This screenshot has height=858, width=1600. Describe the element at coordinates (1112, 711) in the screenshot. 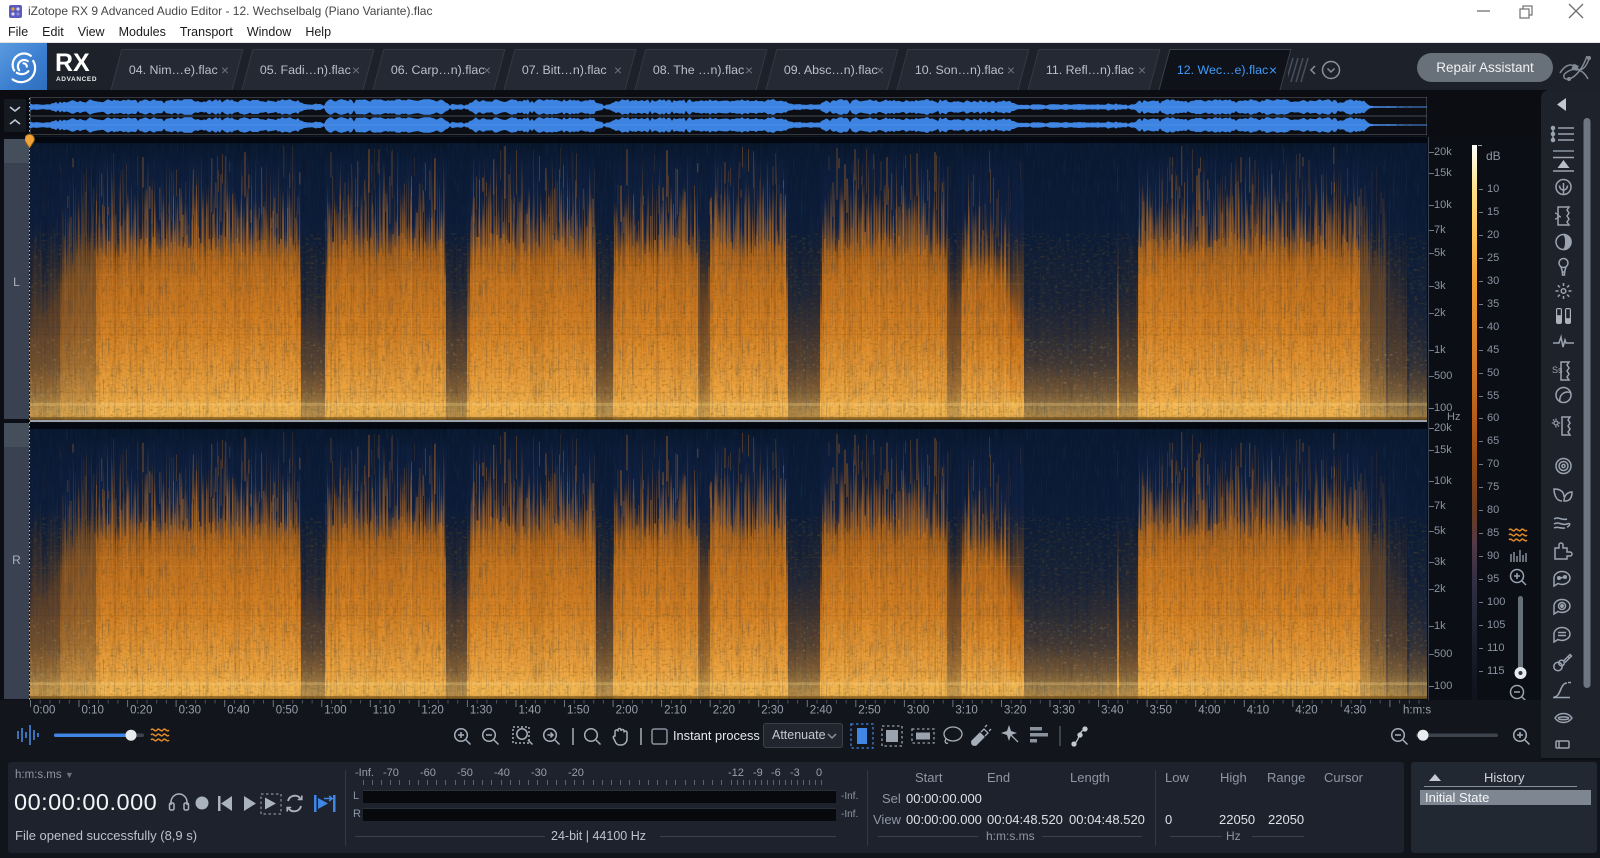

I see `svg-text: 3:40` at that location.